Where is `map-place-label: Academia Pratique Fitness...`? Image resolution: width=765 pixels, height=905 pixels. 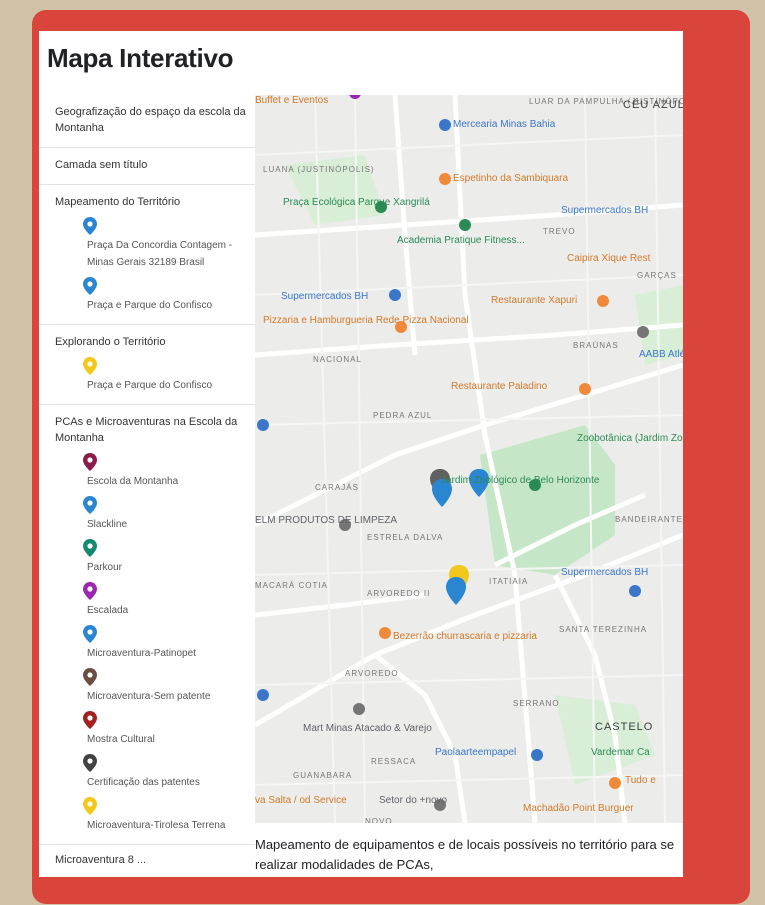
map-place-label: Academia Pratique Fitness... is located at coordinates (461, 240).